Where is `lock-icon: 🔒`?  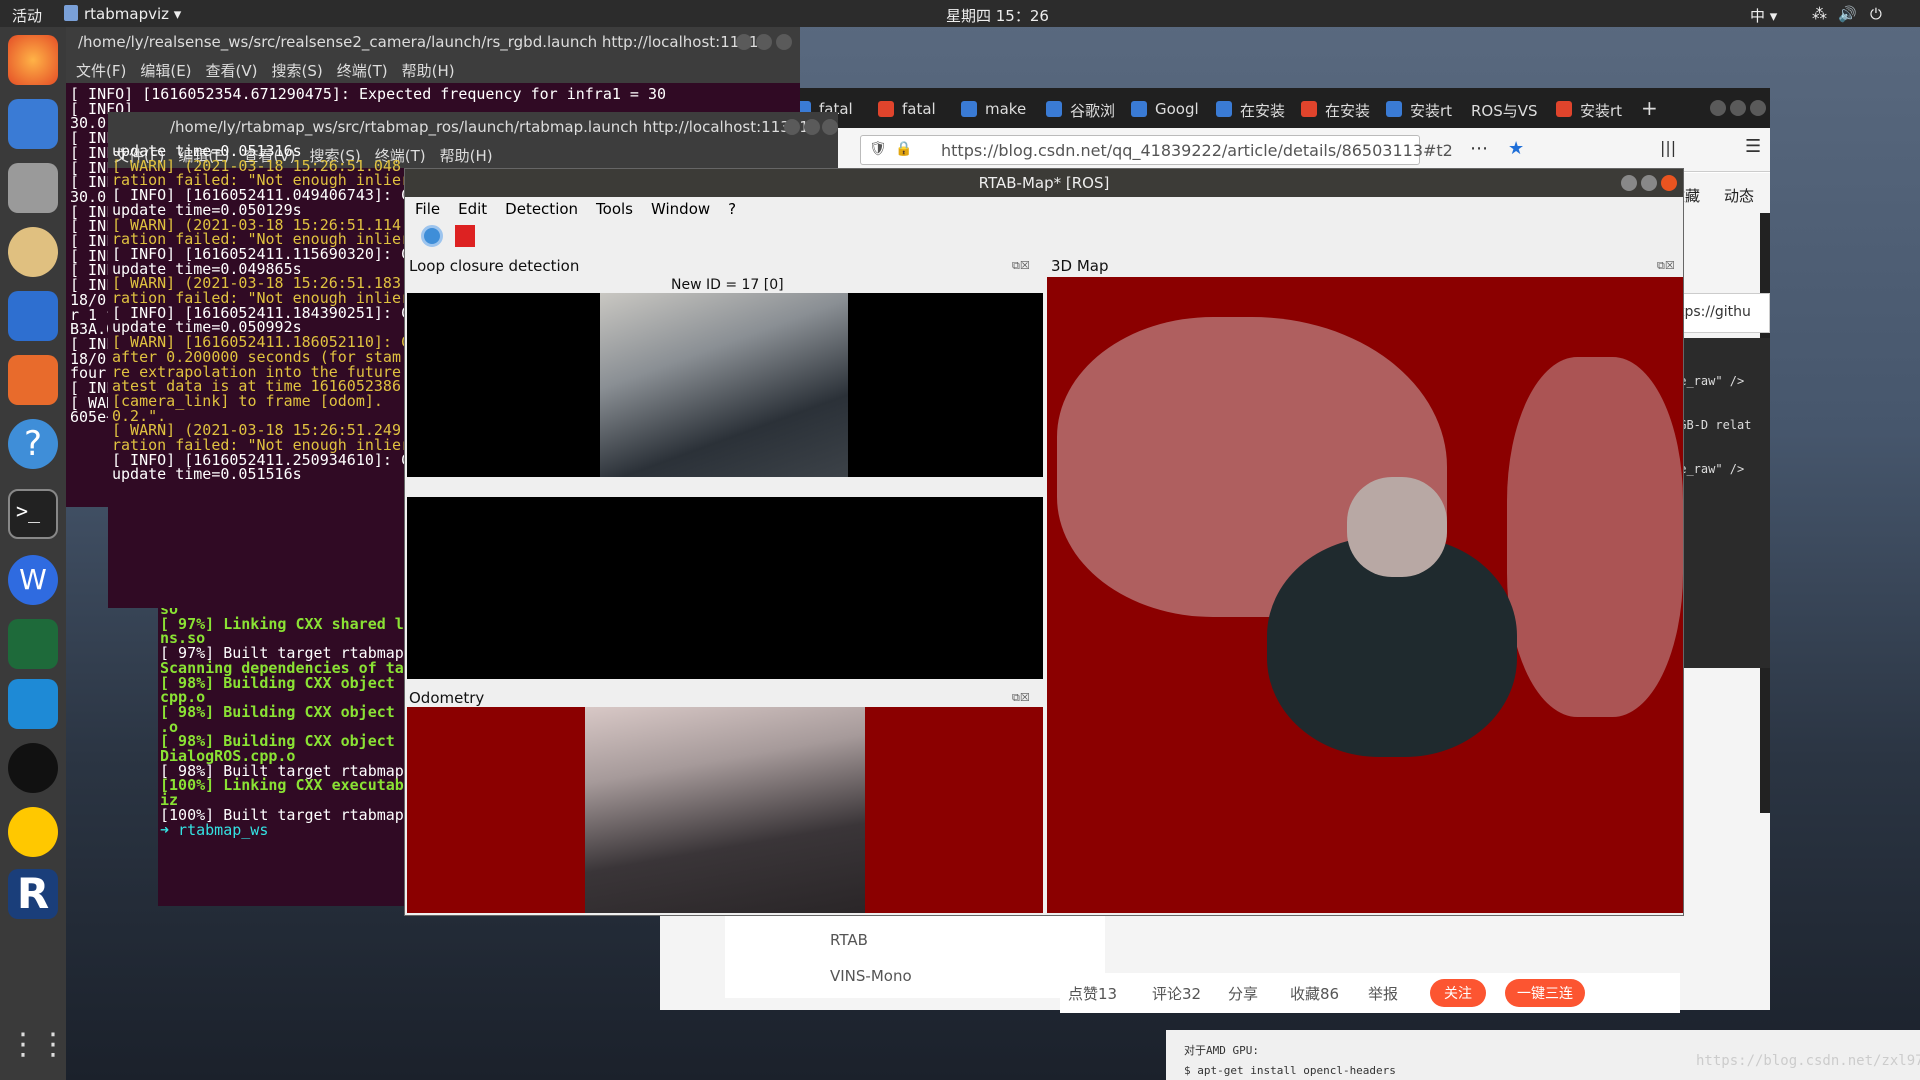
lock-icon: 🔒 is located at coordinates (904, 149).